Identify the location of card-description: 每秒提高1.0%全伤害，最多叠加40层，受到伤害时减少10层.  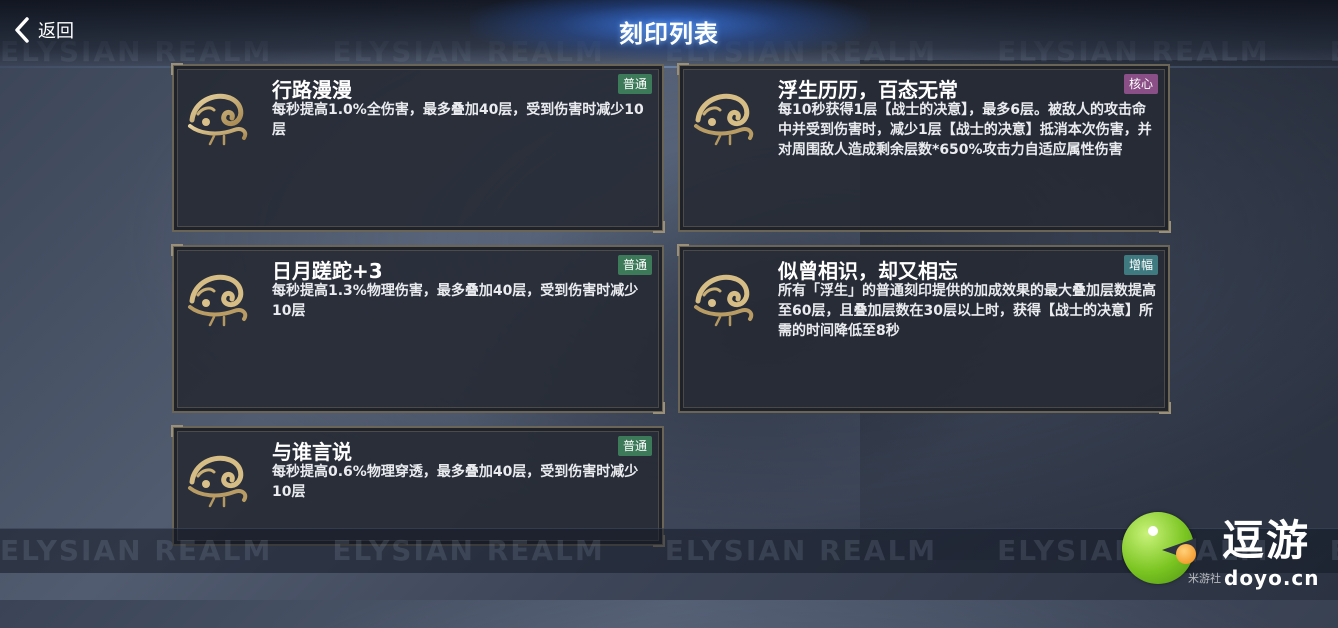
(458, 120).